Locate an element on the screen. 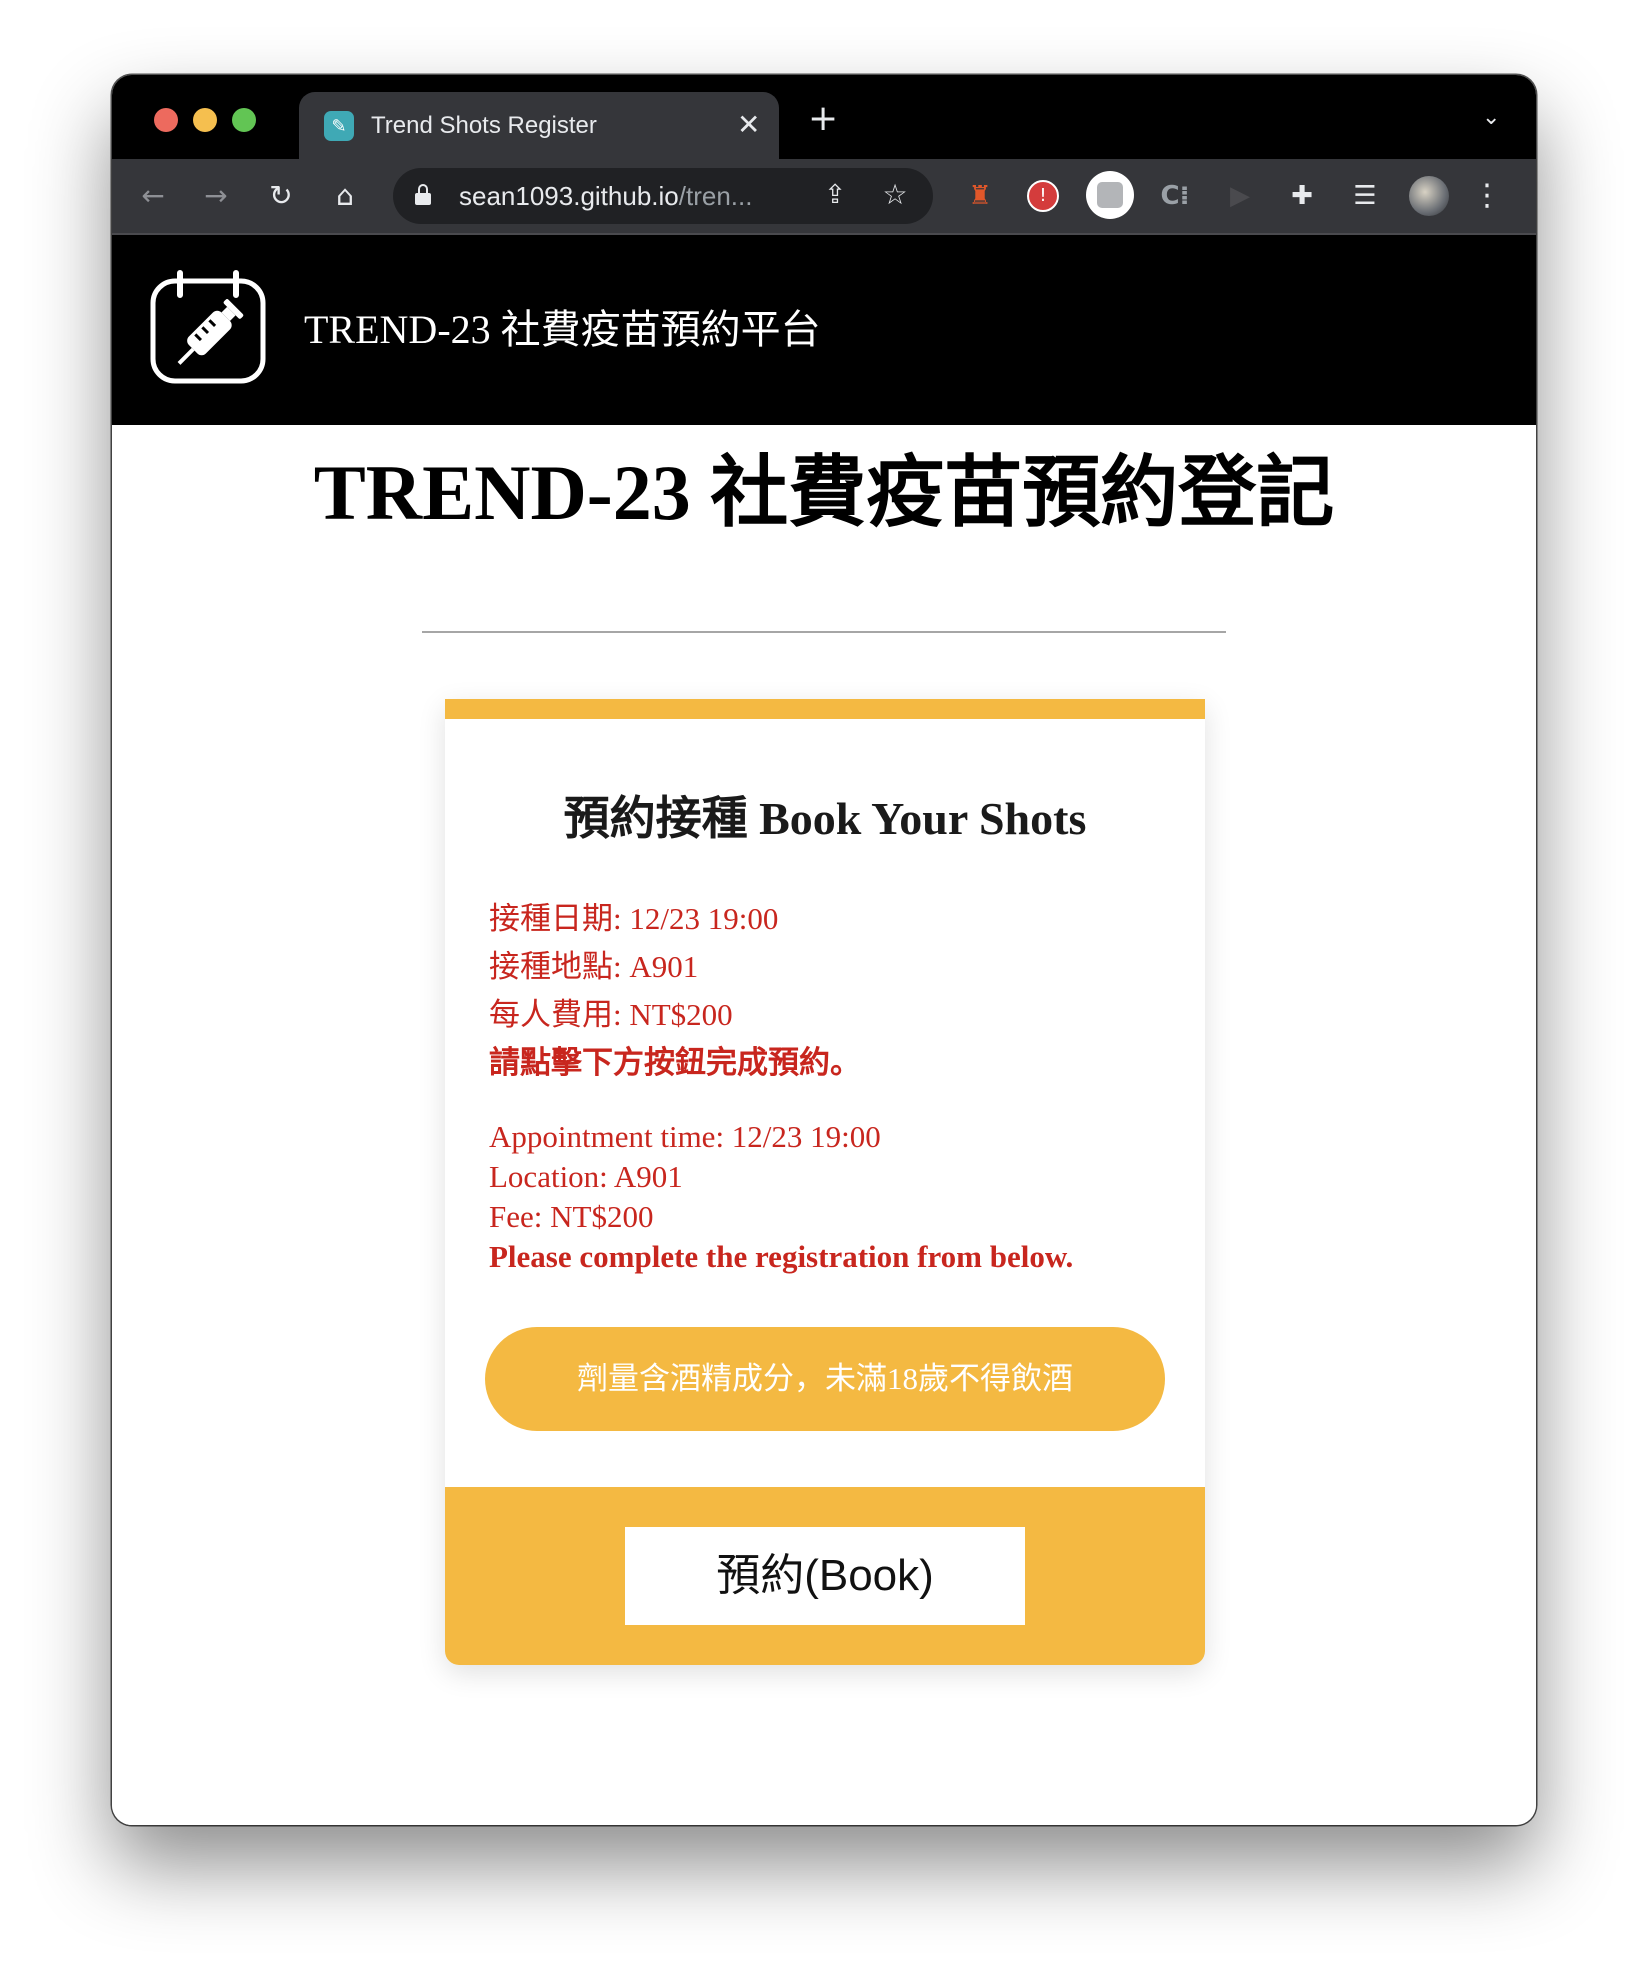 The height and width of the screenshot is (1974, 1648). alert-extension-icon: ! is located at coordinates (1043, 196).